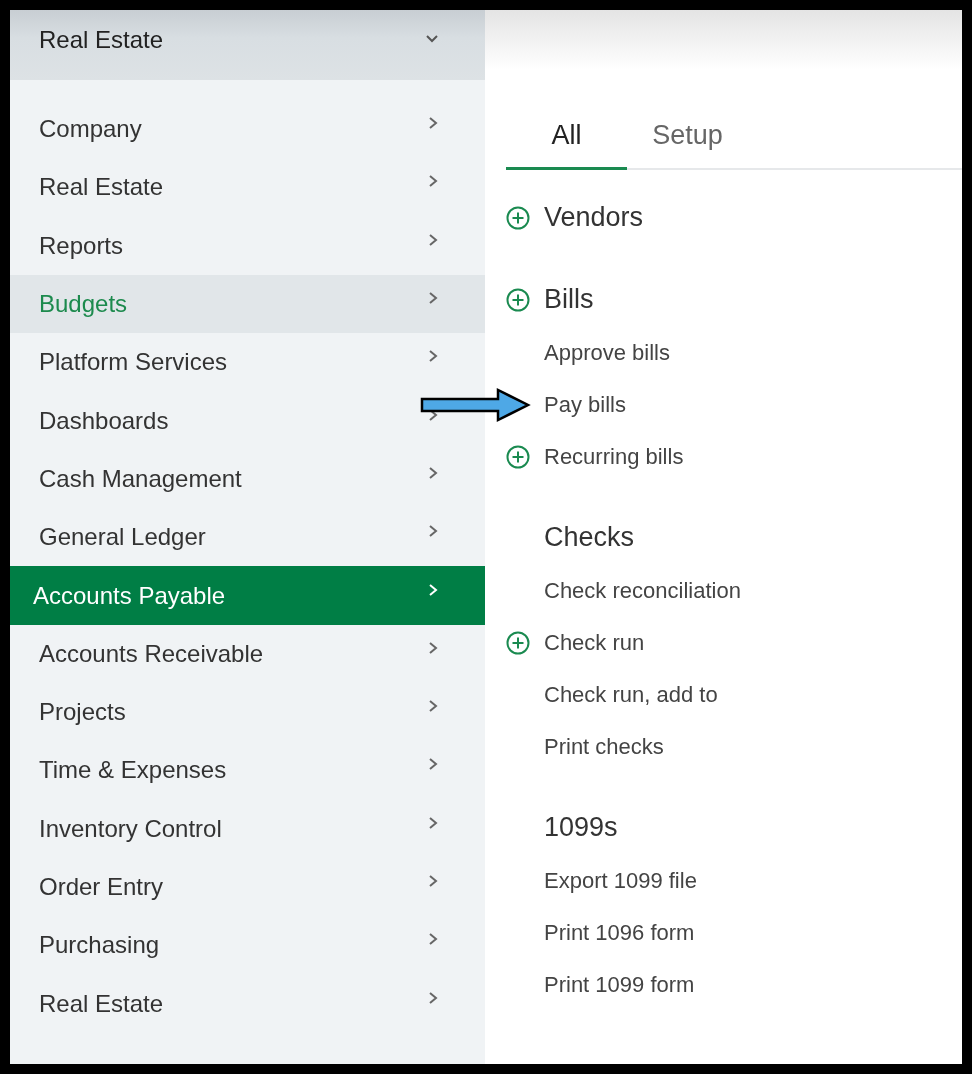  I want to click on tab: Setup, so click(687, 135).